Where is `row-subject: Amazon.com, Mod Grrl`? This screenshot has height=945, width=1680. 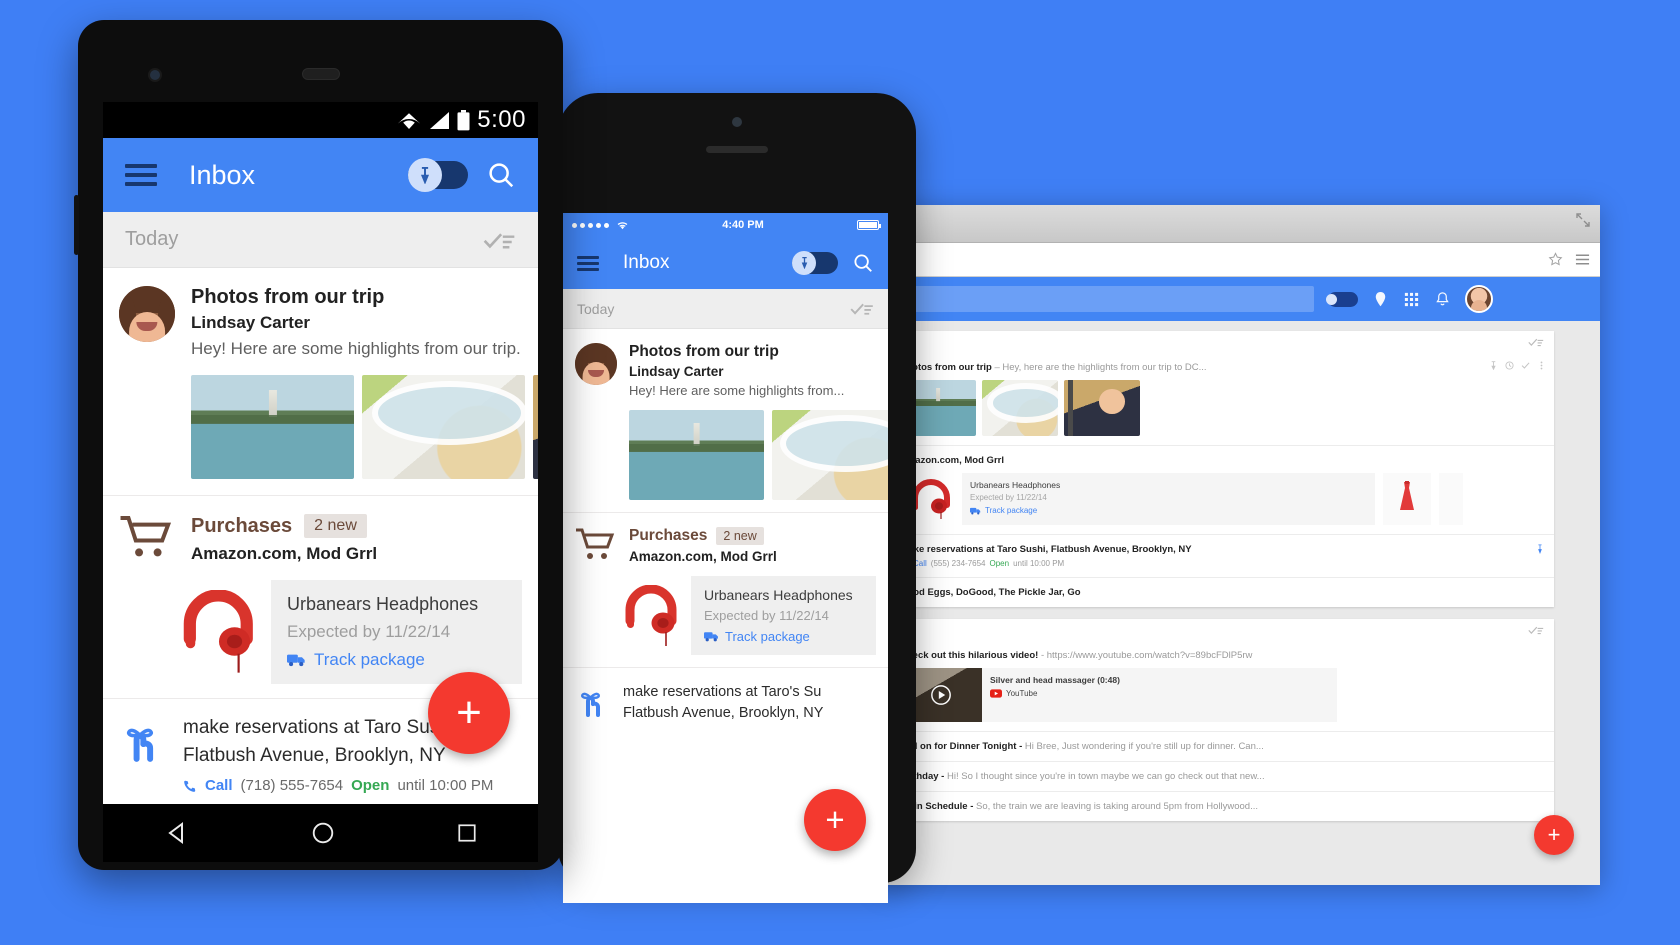 row-subject: Amazon.com, Mod Grrl is located at coordinates (952, 460).